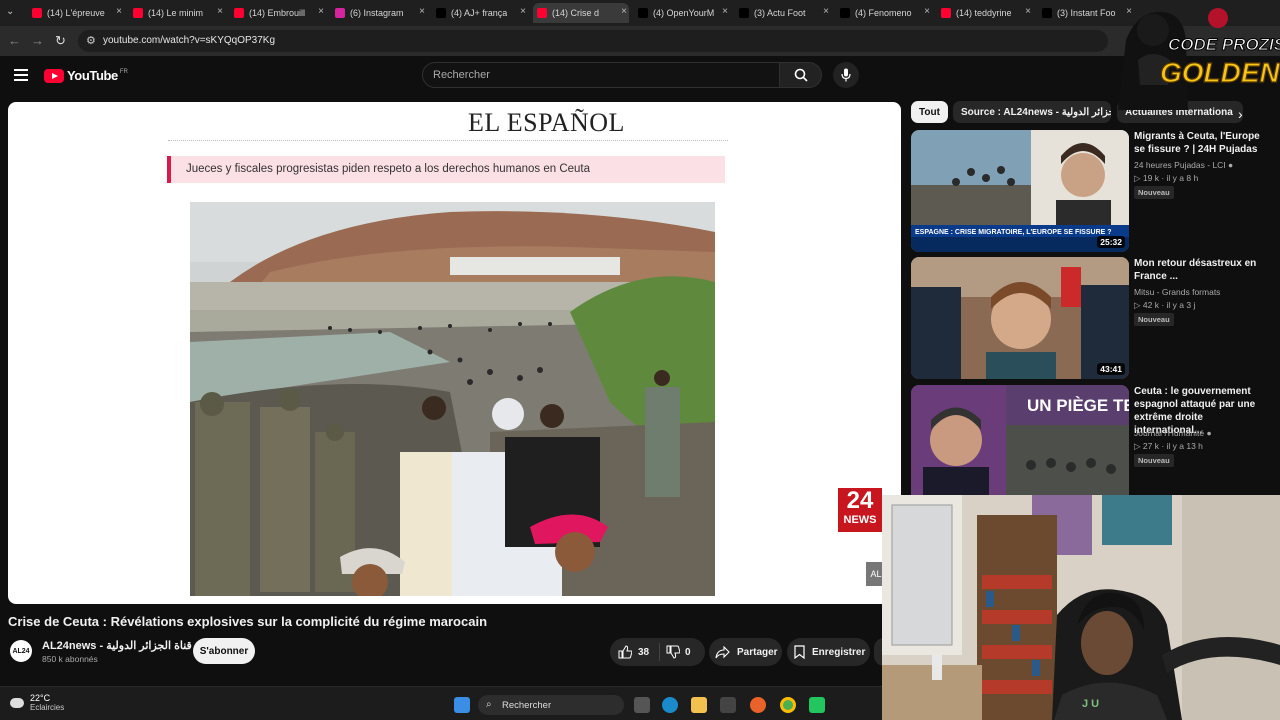 This screenshot has height=720, width=1280. I want to click on streamer-logo-overlay: CODE PROZIS GOLDENG, so click(1194, 55).